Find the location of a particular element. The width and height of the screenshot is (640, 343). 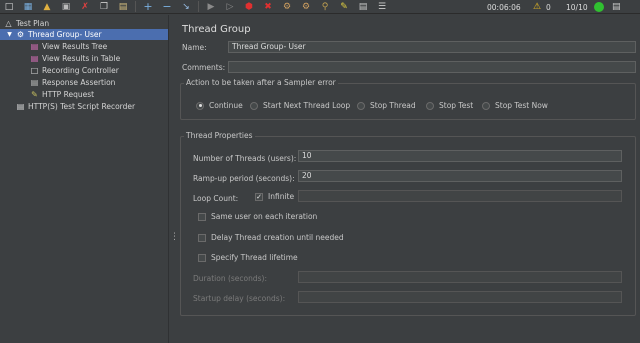

tree-item-recording-controller: □ Recording Controller is located at coordinates (98, 70).